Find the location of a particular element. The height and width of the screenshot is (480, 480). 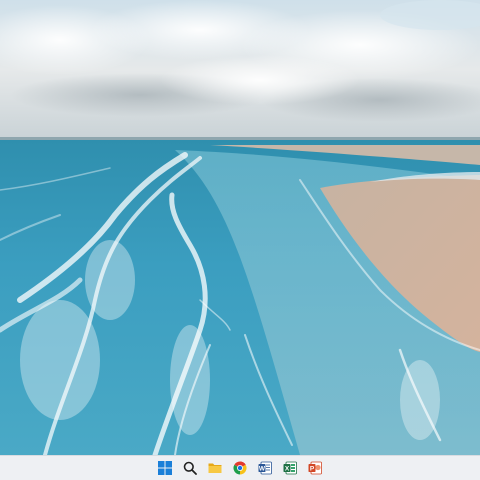

chrome-icon is located at coordinates (240, 468).